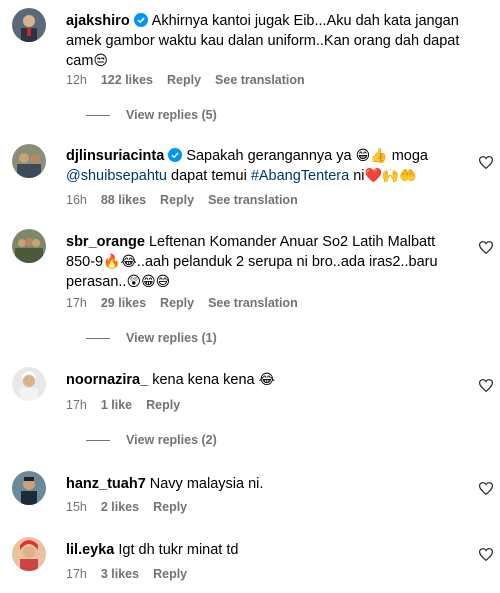 This screenshot has height=593, width=500. I want to click on timestamp: 16h, so click(76, 200).